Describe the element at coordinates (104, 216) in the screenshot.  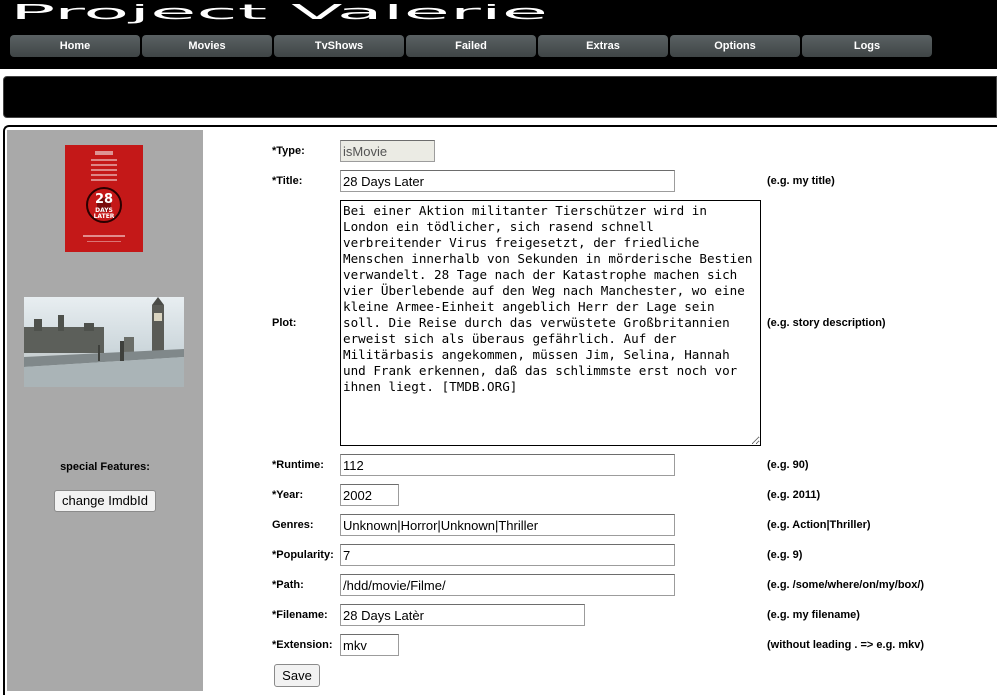
I see `svg-text: LATER` at that location.